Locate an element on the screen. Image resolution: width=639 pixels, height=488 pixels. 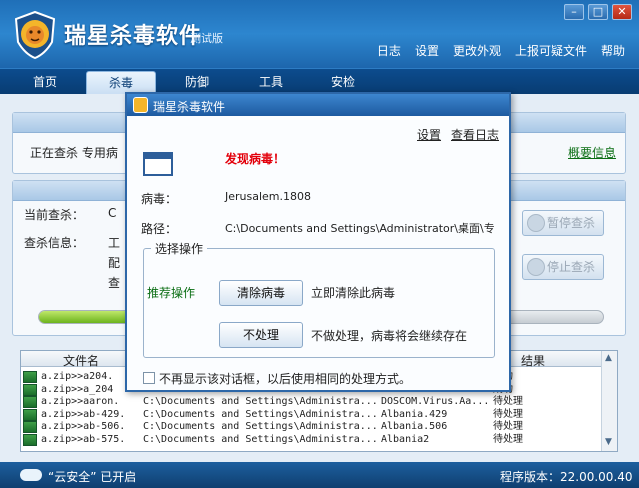
tab-home: 首页 is located at coordinates (45, 83).